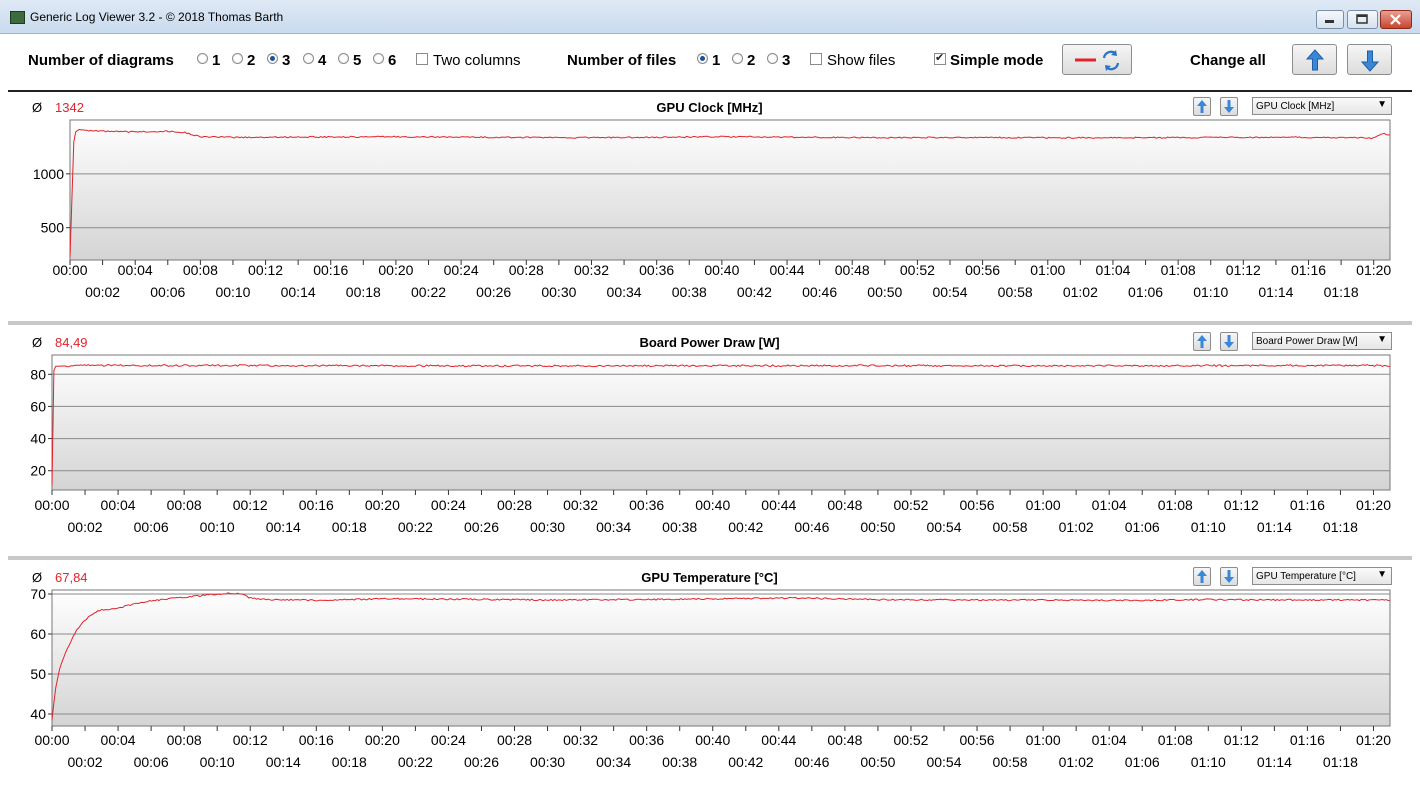  Describe the element at coordinates (53, 228) in the screenshot. I see `y-tick-label: 500` at that location.